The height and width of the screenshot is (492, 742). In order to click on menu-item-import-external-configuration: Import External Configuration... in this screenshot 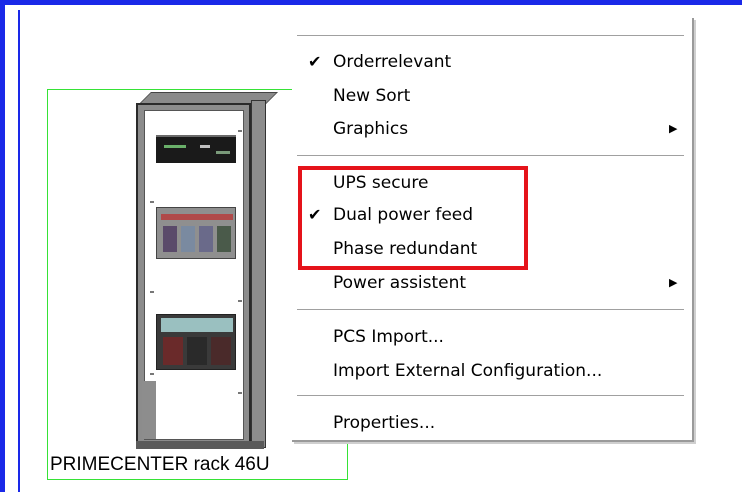, I will do `click(492, 371)`.